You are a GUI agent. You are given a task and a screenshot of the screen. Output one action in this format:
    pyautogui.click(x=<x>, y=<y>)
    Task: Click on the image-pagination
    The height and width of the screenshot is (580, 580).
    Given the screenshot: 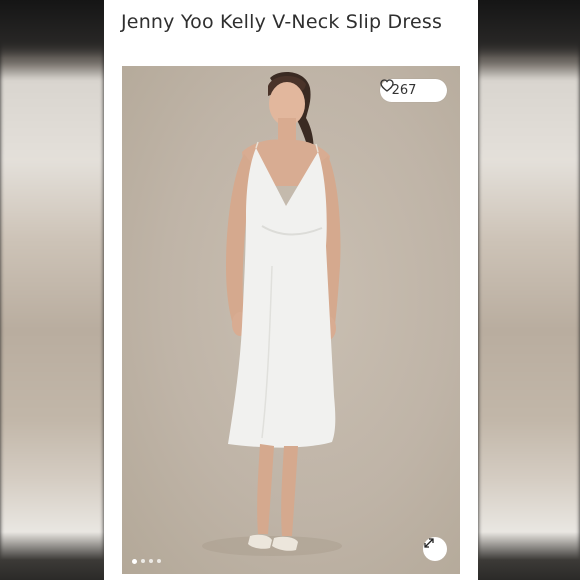 What is the action you would take?
    pyautogui.click(x=146, y=561)
    